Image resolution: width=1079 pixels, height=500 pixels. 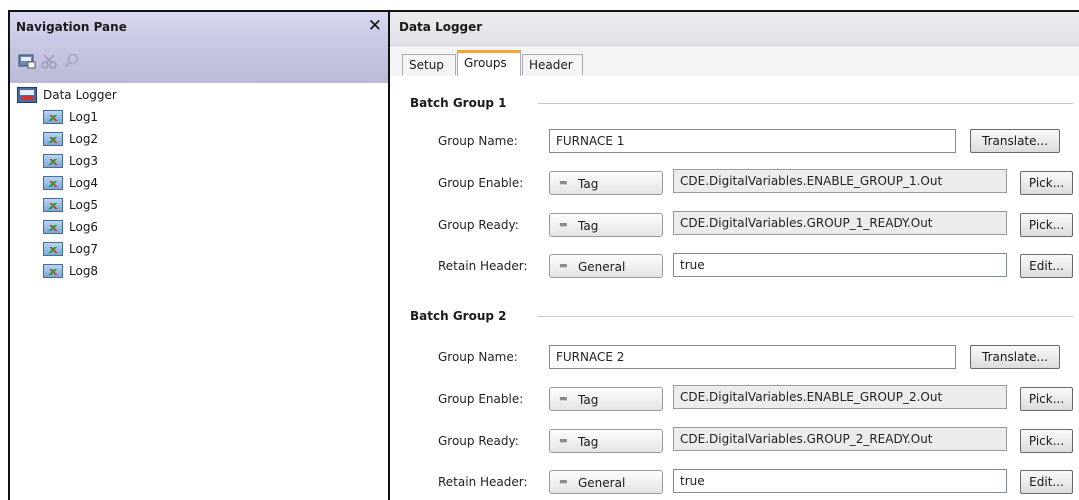 What do you see at coordinates (199, 27) in the screenshot?
I see `nav-pane-header: Navigation Pane ✕` at bounding box center [199, 27].